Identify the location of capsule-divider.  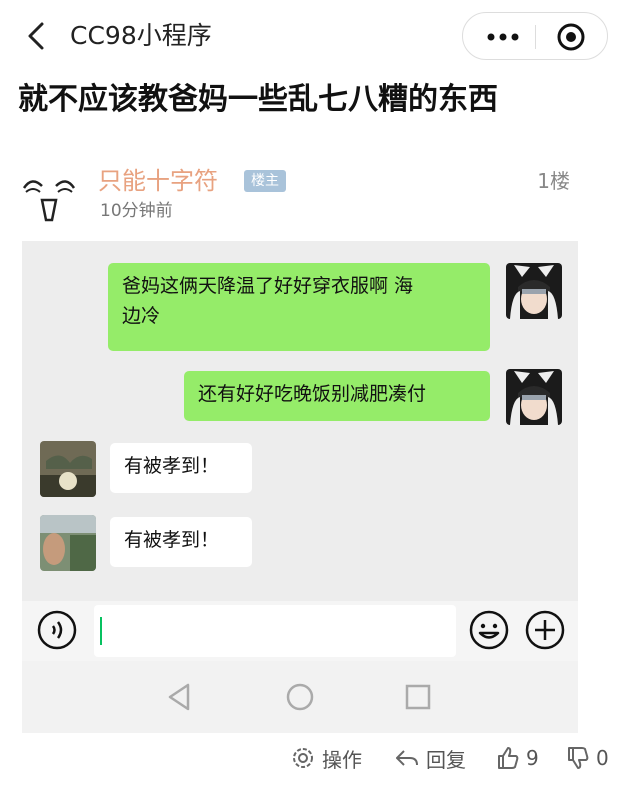
(535, 37).